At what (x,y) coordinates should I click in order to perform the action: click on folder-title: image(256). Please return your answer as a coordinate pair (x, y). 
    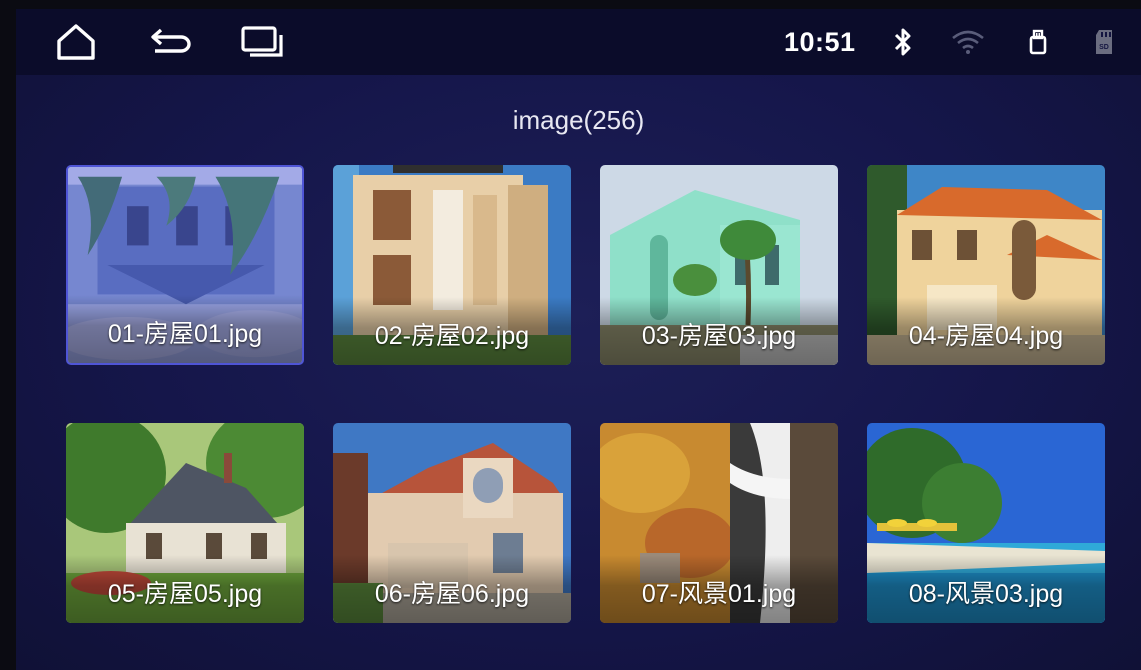
    Looking at the image, I should click on (578, 120).